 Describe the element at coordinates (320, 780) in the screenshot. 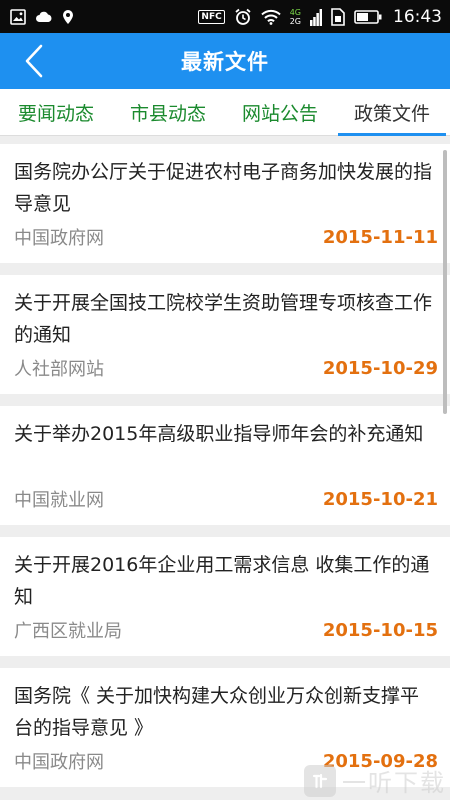

I see `watermark-logo-icon` at that location.